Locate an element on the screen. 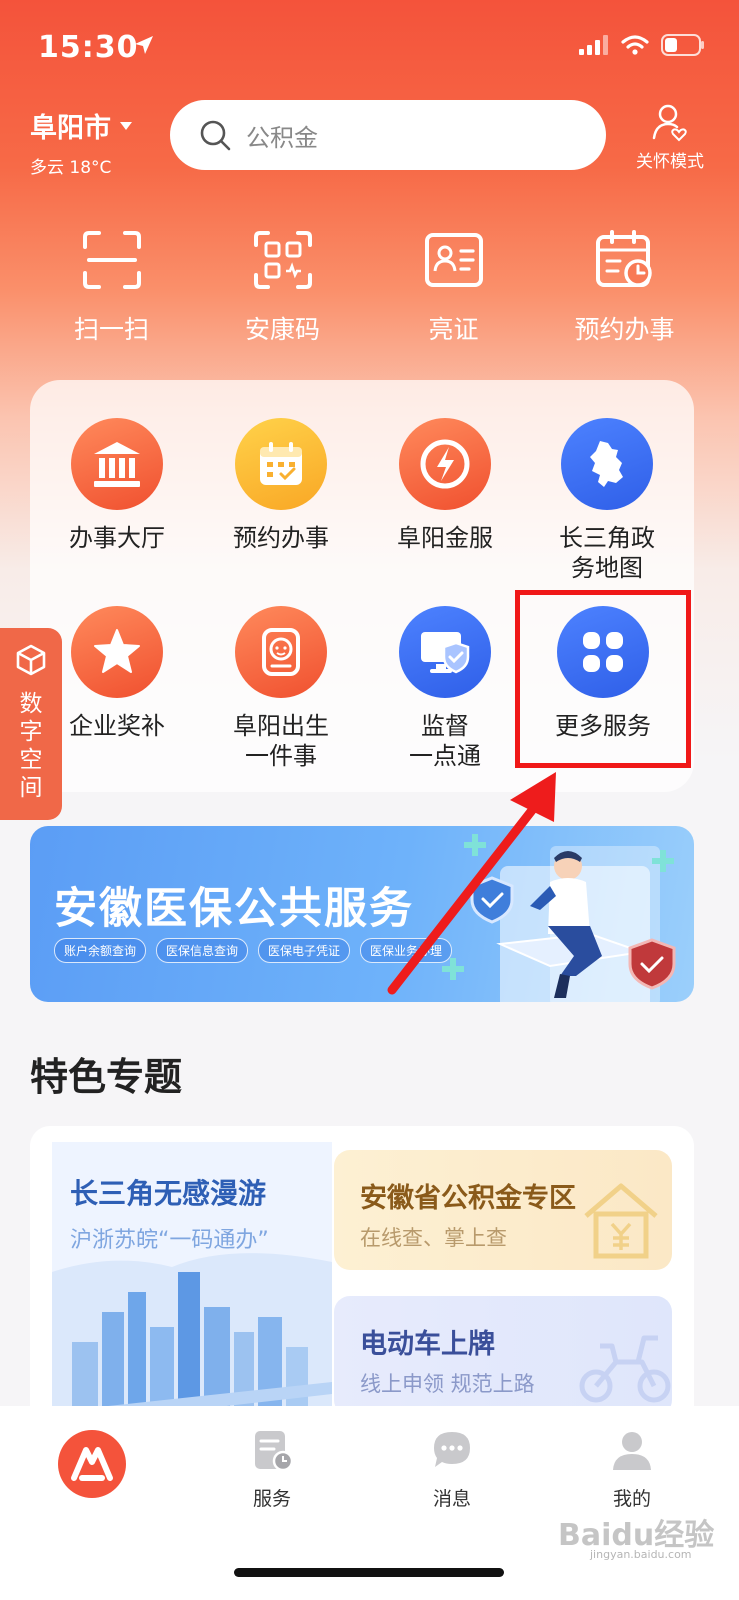 This screenshot has width=739, height=1600. topic-provident-fund: 安徽省公积金专区 在线查、掌上查 is located at coordinates (503, 1210).